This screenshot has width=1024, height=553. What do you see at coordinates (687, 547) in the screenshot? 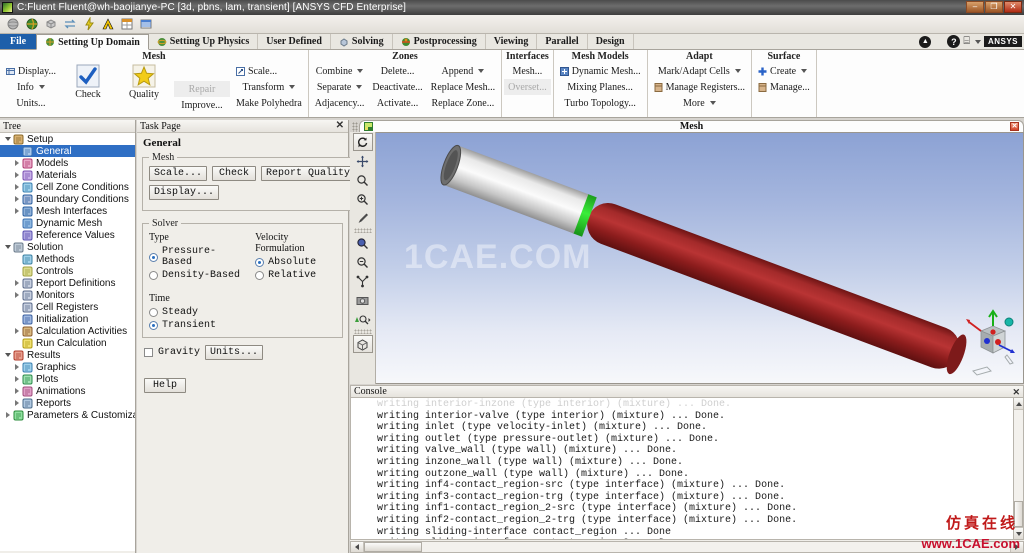
I see `hscroll-track` at bounding box center [687, 547].